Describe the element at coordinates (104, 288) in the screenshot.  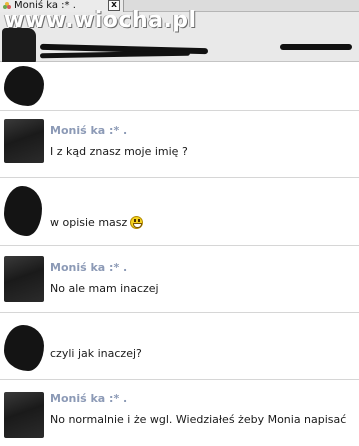
I see `message-text: No ale mam inaczej` at that location.